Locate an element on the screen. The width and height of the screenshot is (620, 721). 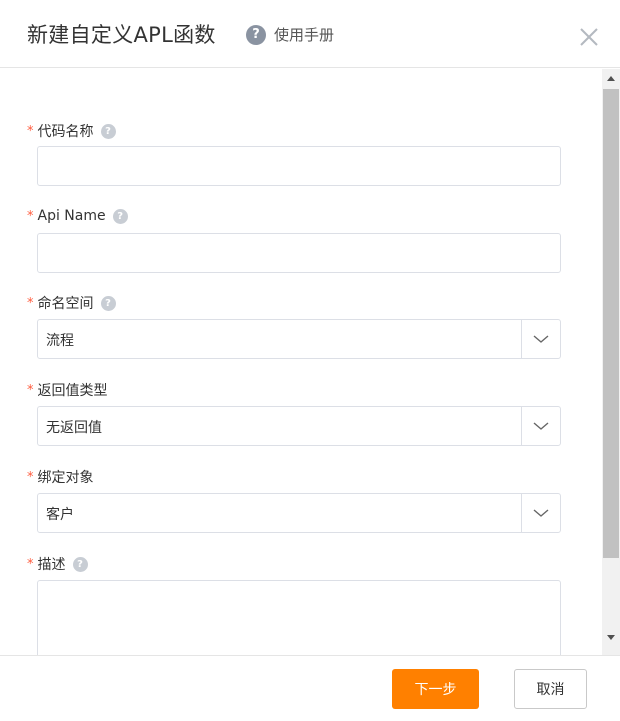
help-manual-link: ? 使用手册 is located at coordinates (290, 34).